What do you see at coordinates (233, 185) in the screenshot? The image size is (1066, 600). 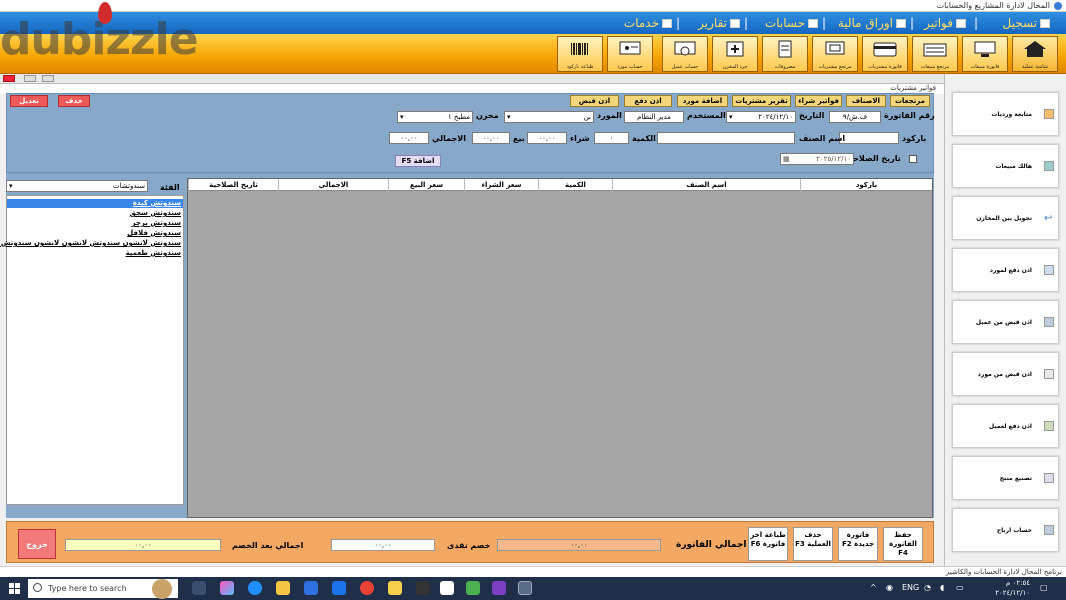 I see `column-header: تاريخ الصلاحية` at bounding box center [233, 185].